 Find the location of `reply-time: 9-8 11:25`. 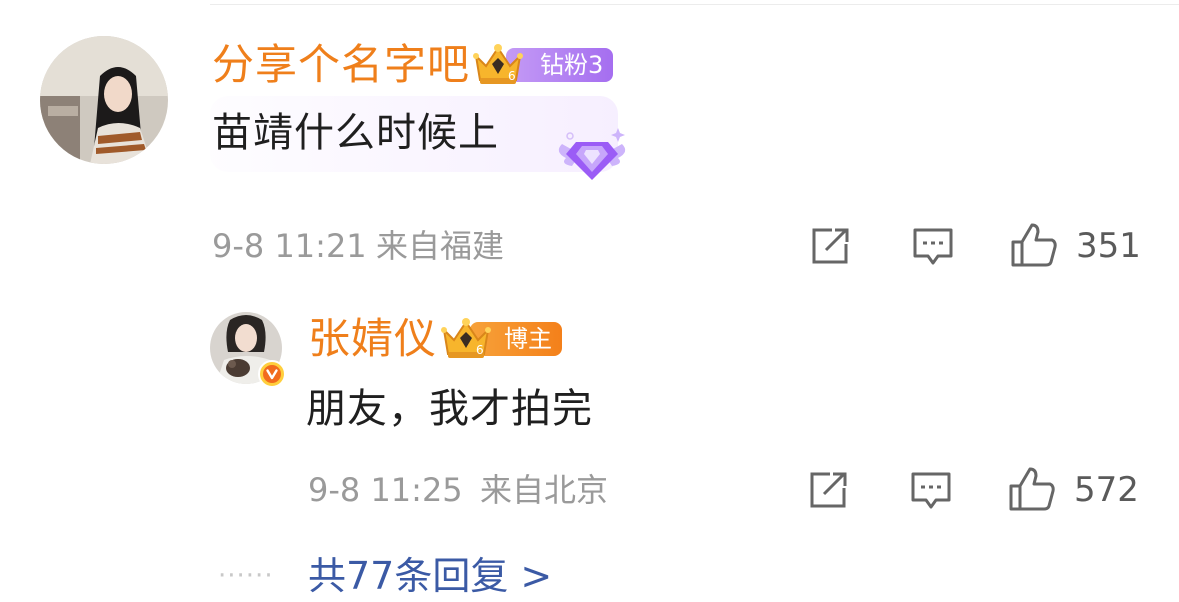

reply-time: 9-8 11:25 is located at coordinates (385, 490).